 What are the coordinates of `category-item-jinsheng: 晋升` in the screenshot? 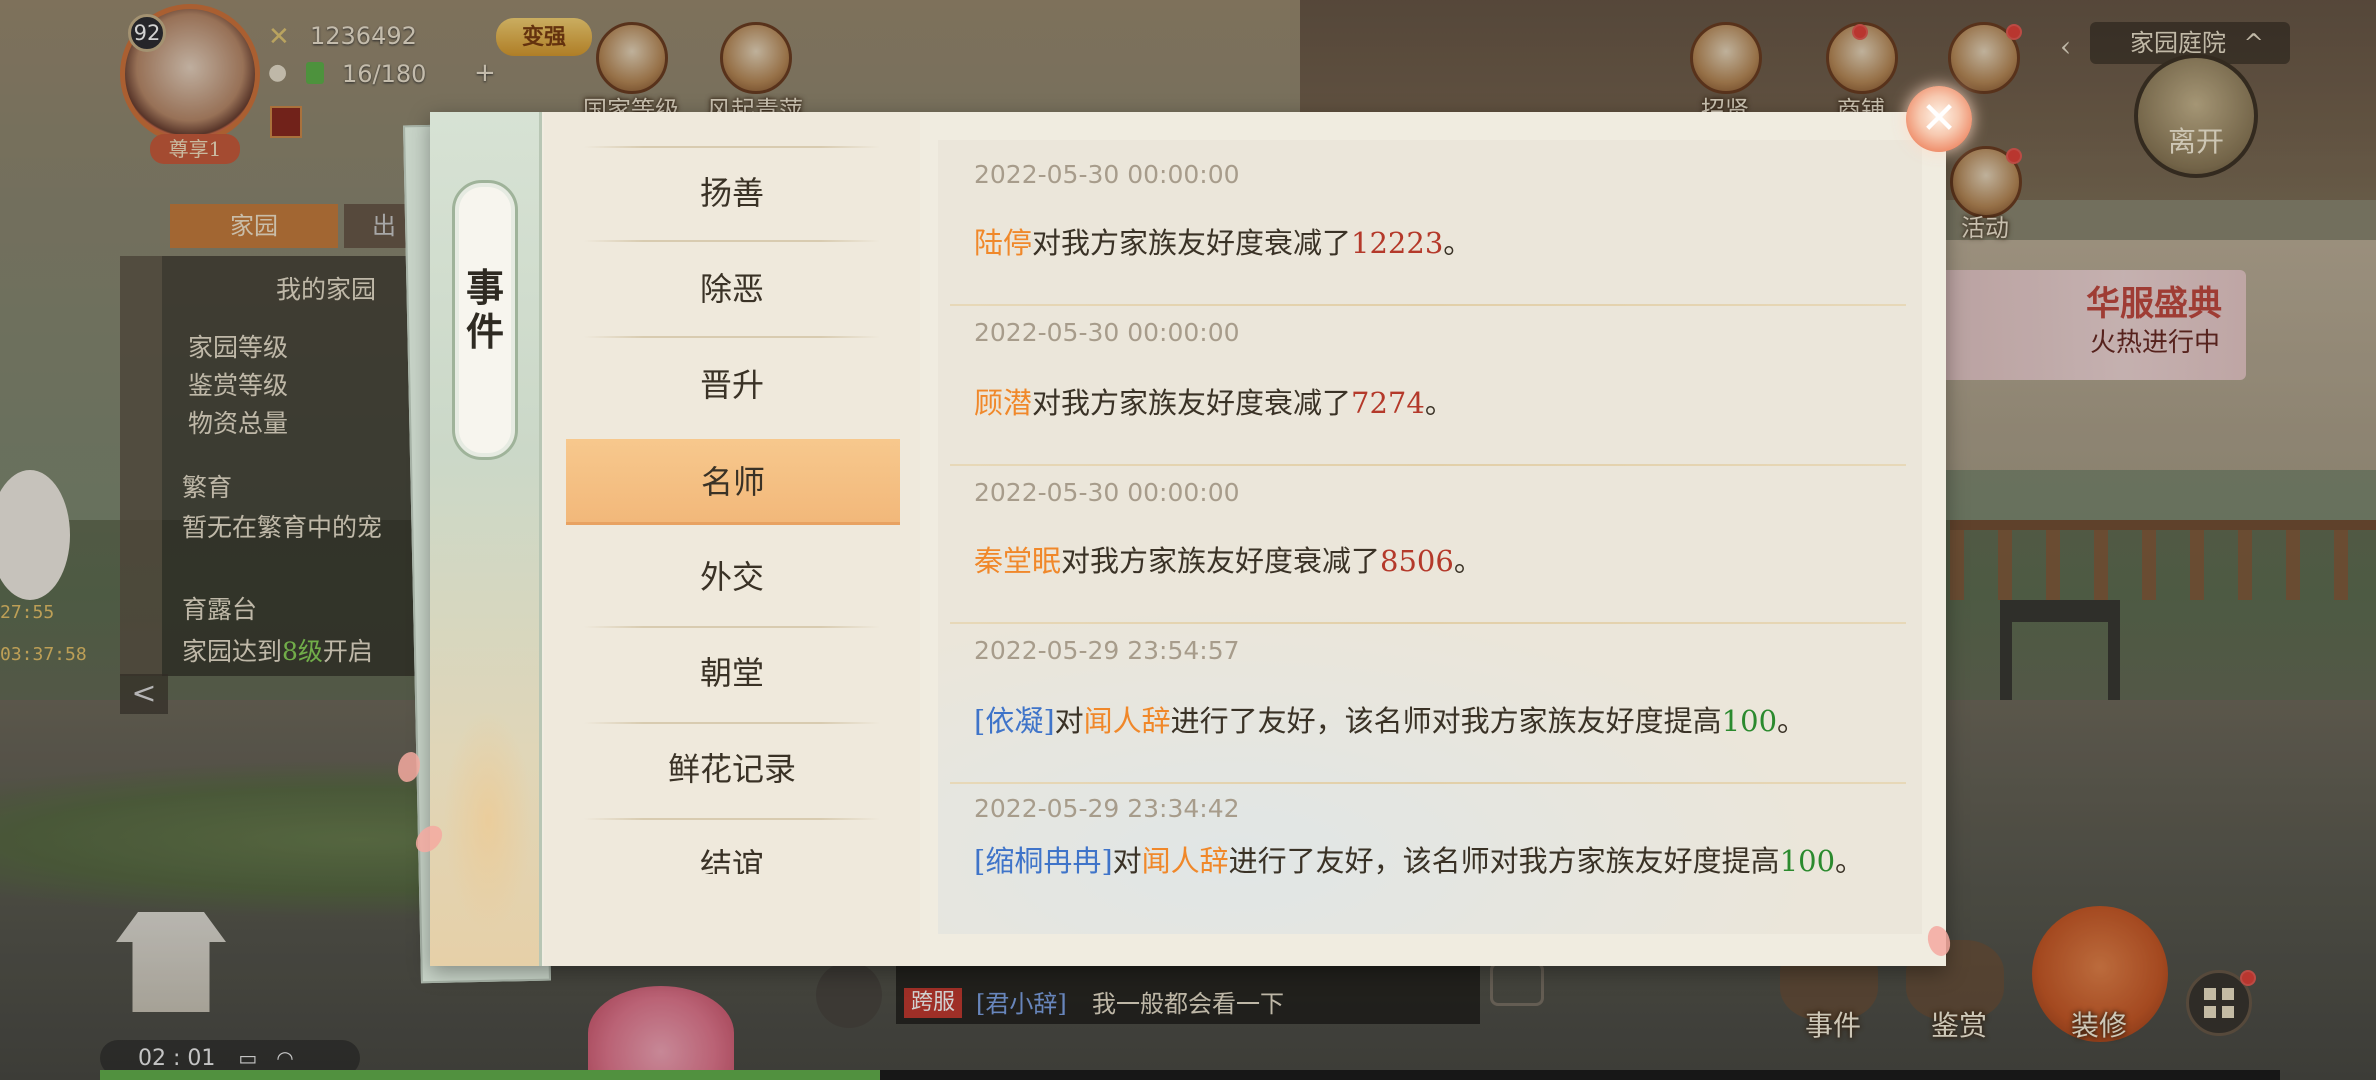 It's located at (732, 385).